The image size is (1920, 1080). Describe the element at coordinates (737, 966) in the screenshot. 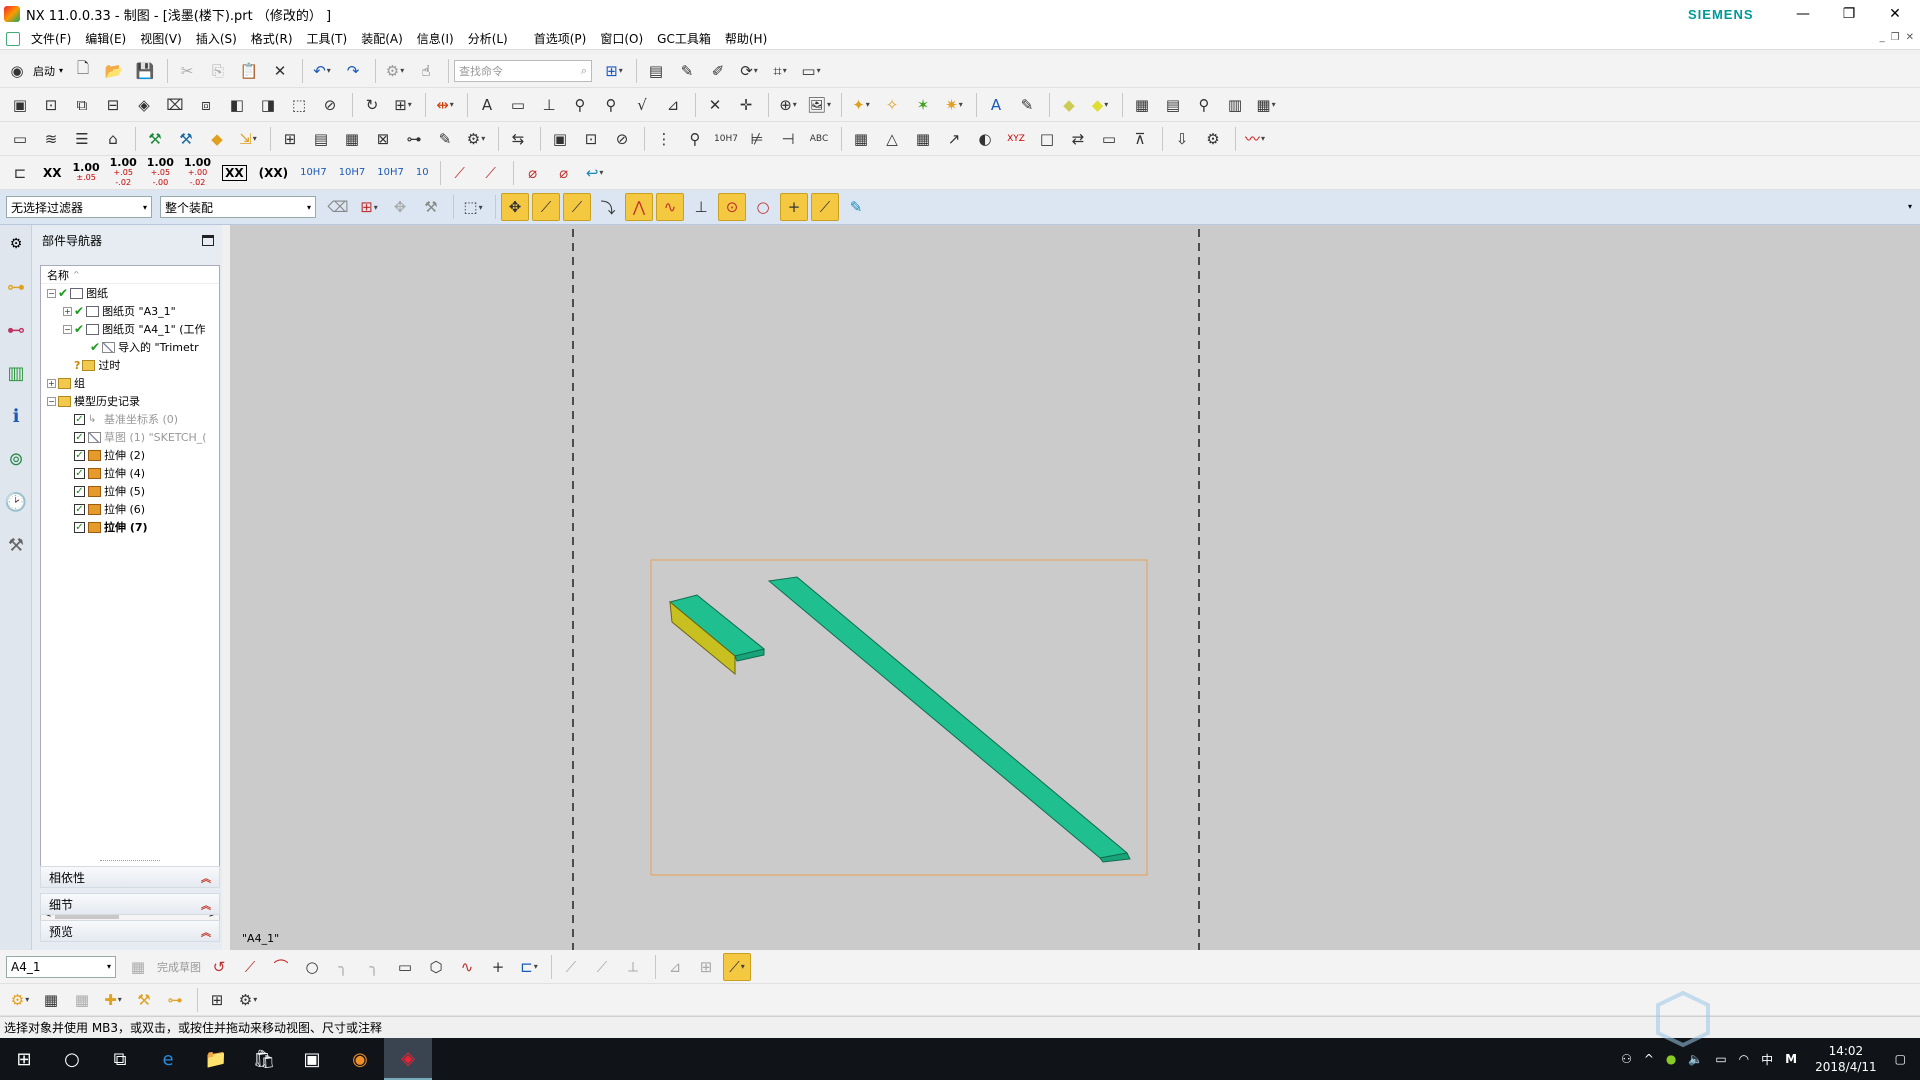

I see `continuous-auto-dimension-icon: ⟋` at that location.